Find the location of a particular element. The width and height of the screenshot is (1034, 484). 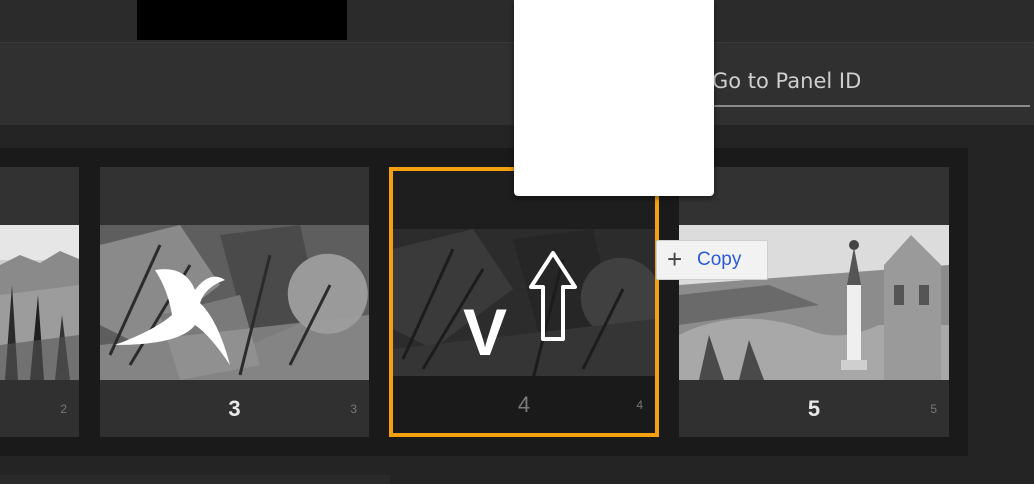

drop-overlay-letter: V is located at coordinates (485, 332).